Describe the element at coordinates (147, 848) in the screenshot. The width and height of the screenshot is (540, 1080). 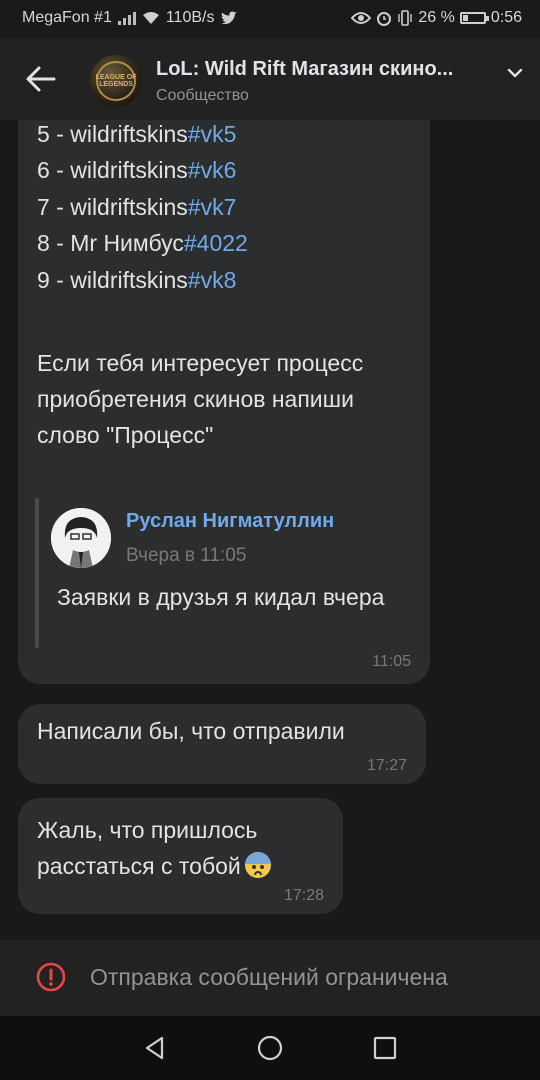
I see `message-text: Жаль, что пришлось расстаться с тобой` at that location.